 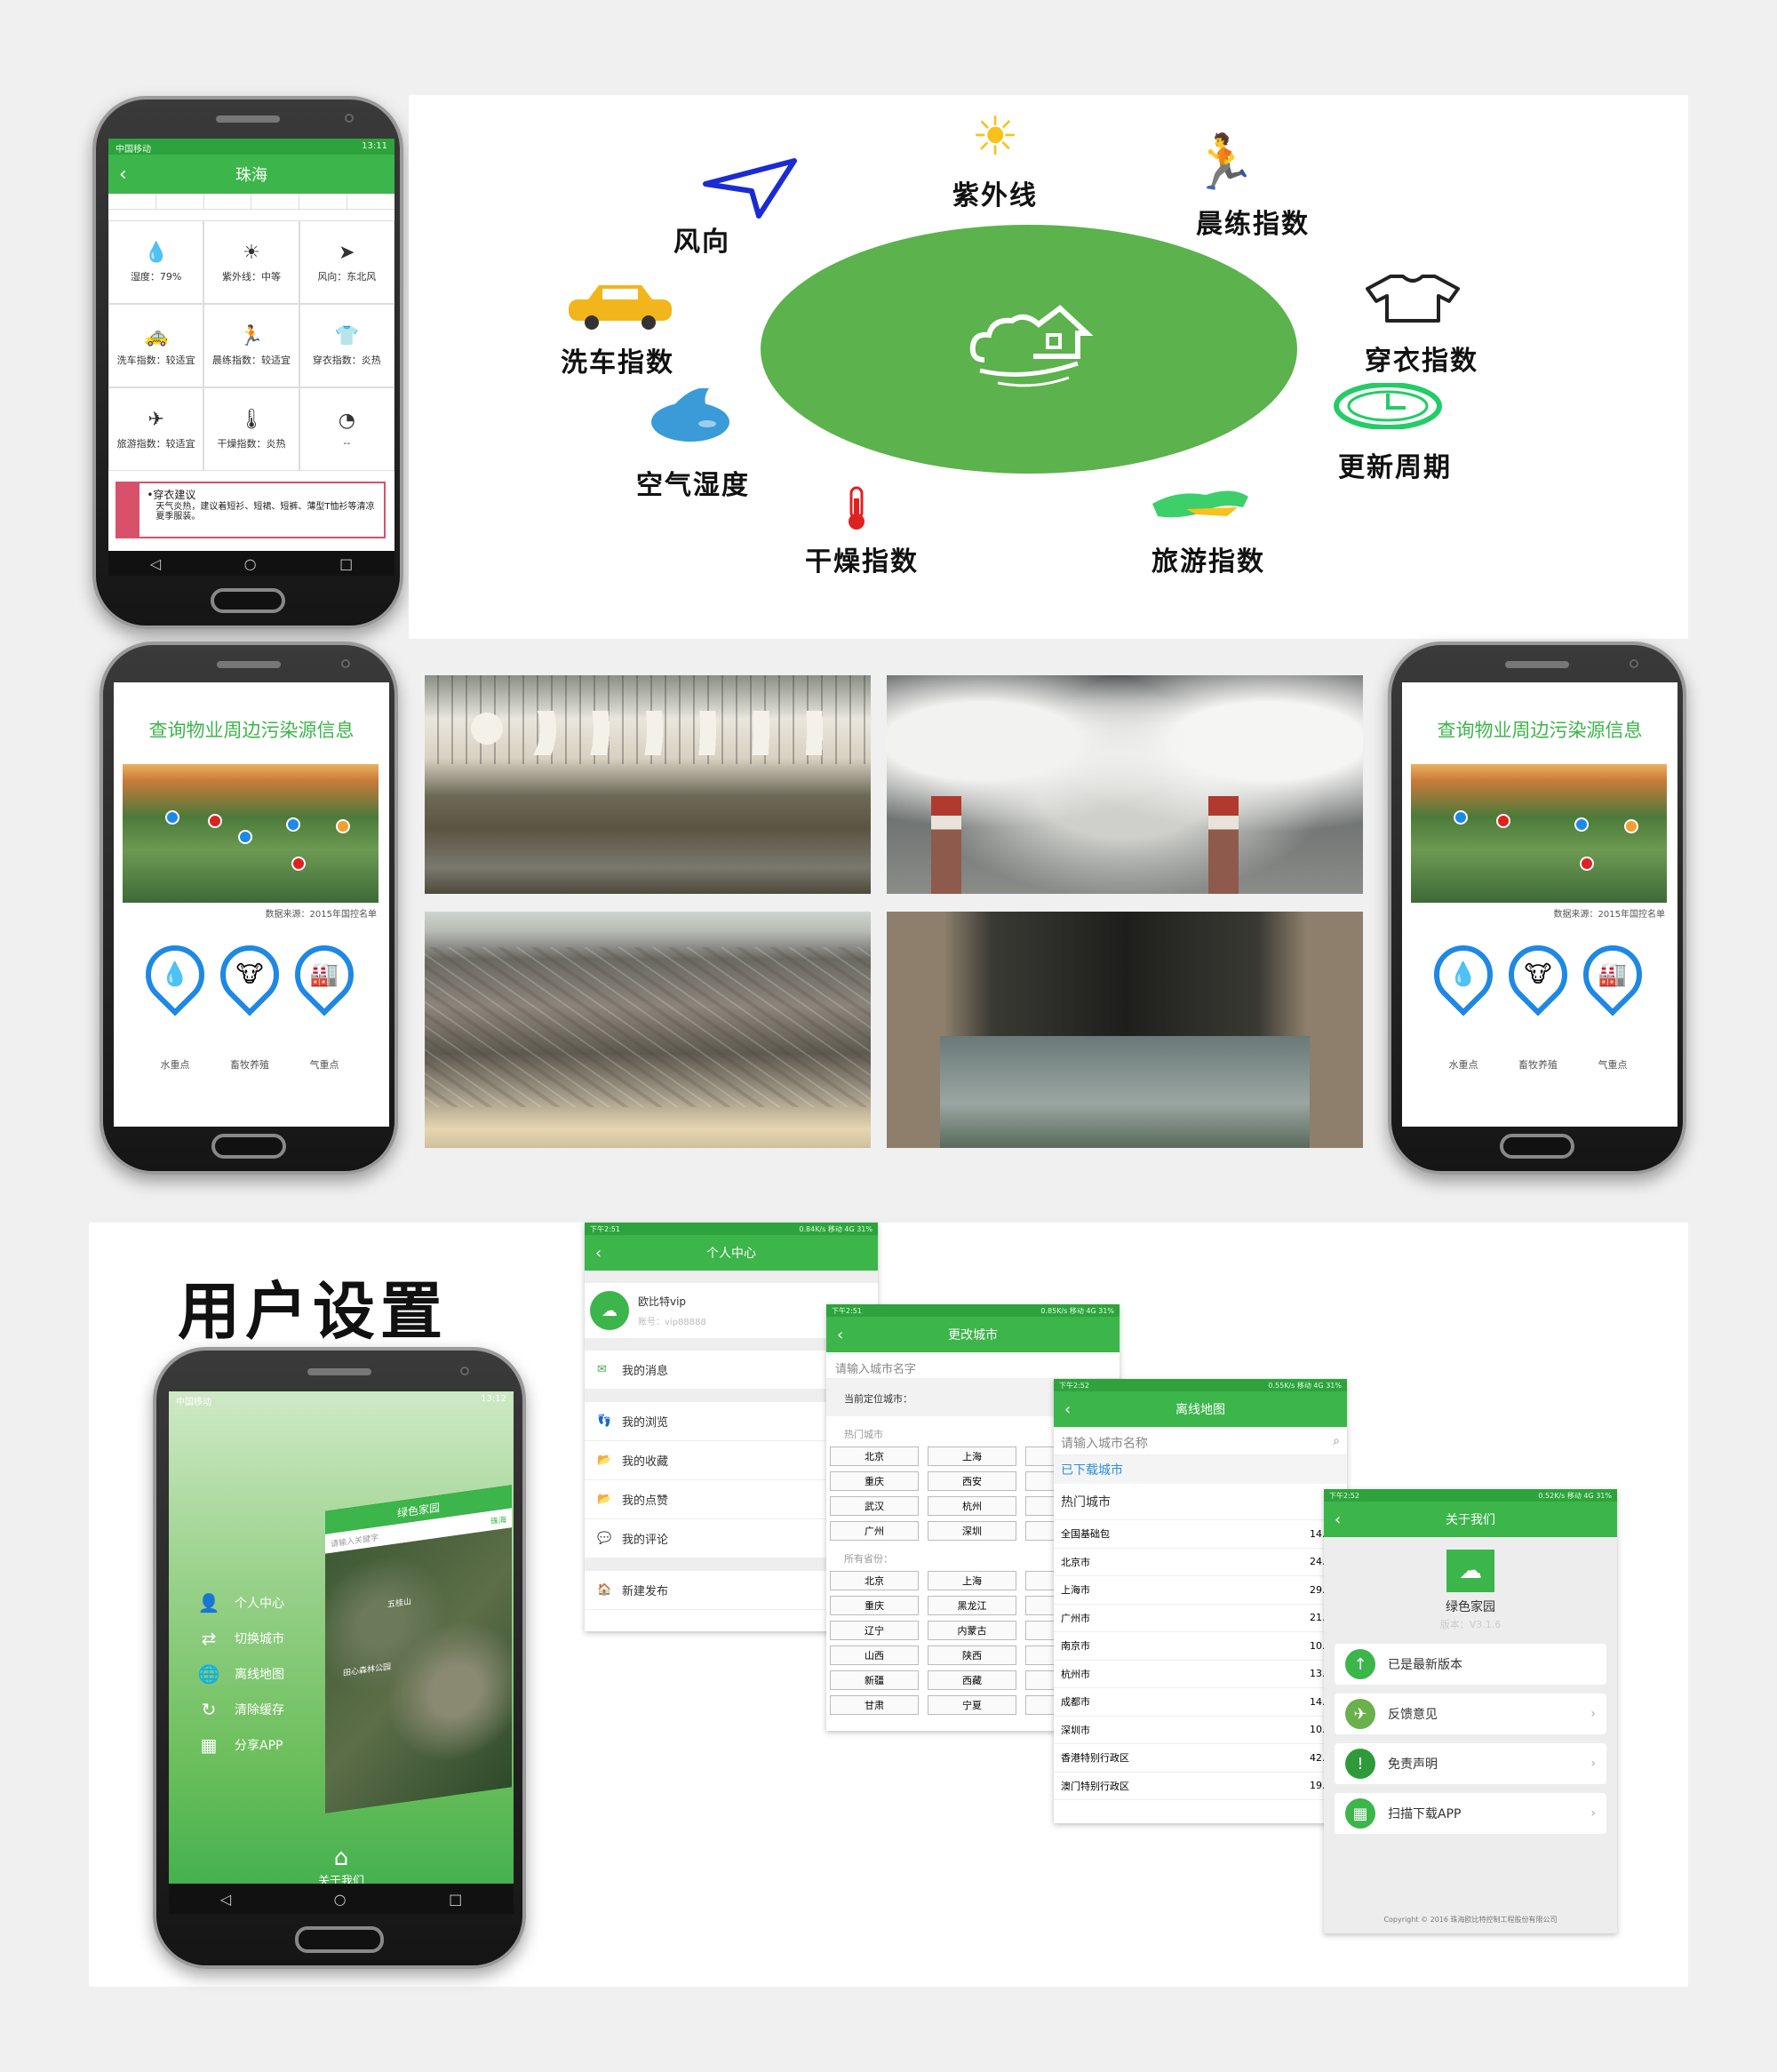 What do you see at coordinates (1075, 1618) in the screenshot?
I see `city-name: 广州市` at bounding box center [1075, 1618].